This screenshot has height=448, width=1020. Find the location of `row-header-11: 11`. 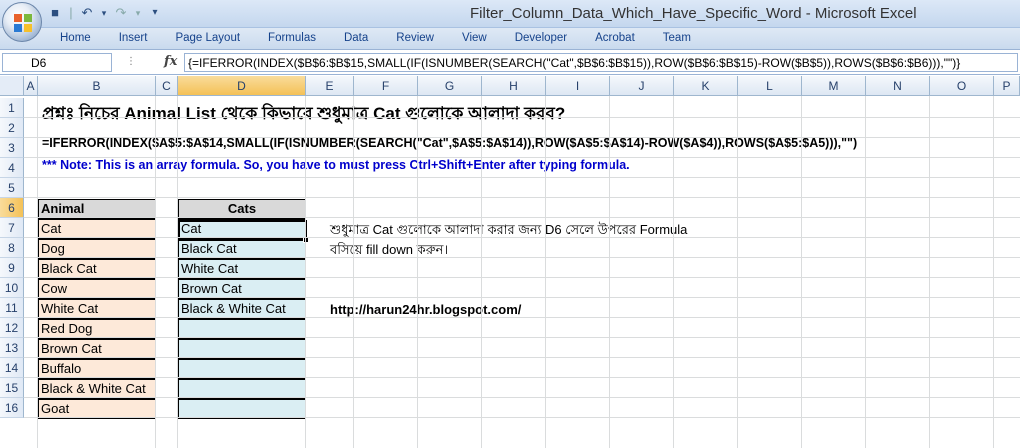

row-header-11: 11 is located at coordinates (12, 308).